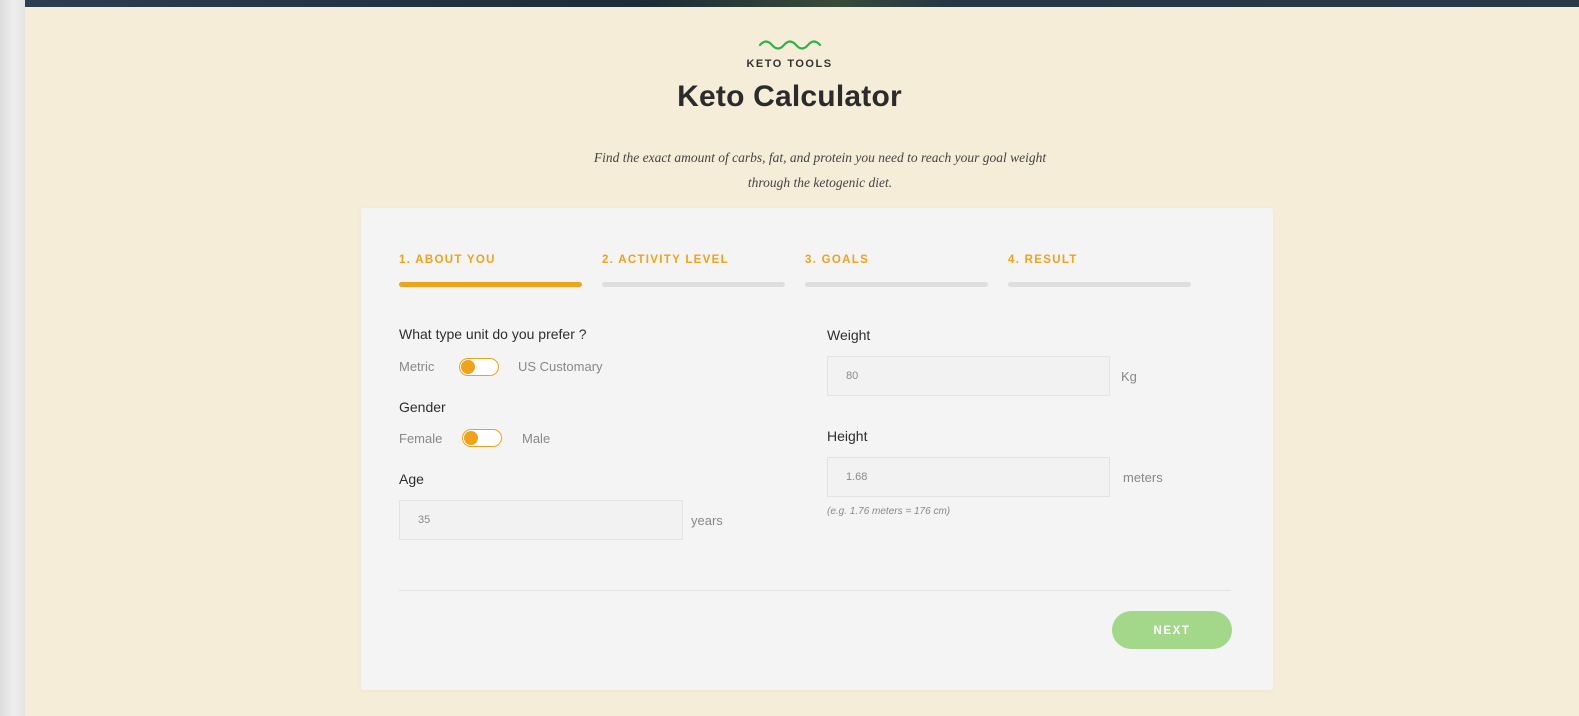  I want to click on age-unit: years, so click(707, 520).